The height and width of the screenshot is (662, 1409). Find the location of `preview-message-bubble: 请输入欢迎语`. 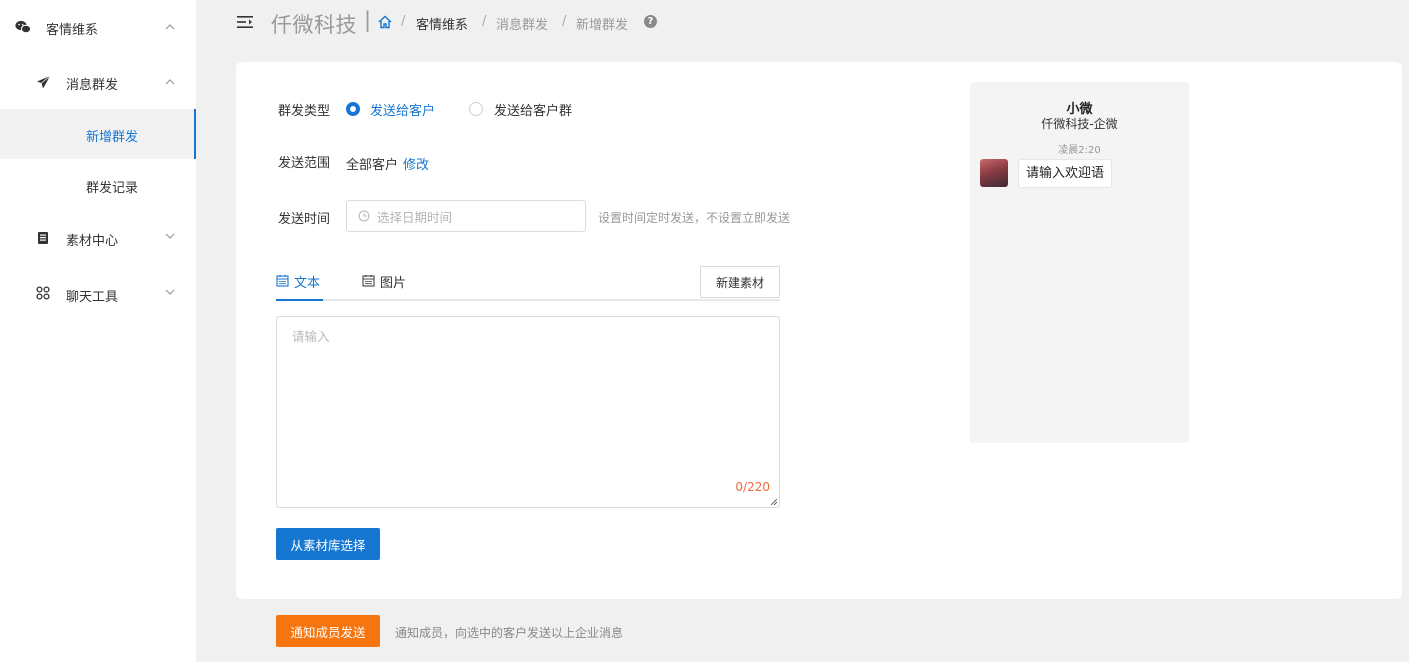

preview-message-bubble: 请输入欢迎语 is located at coordinates (1065, 173).